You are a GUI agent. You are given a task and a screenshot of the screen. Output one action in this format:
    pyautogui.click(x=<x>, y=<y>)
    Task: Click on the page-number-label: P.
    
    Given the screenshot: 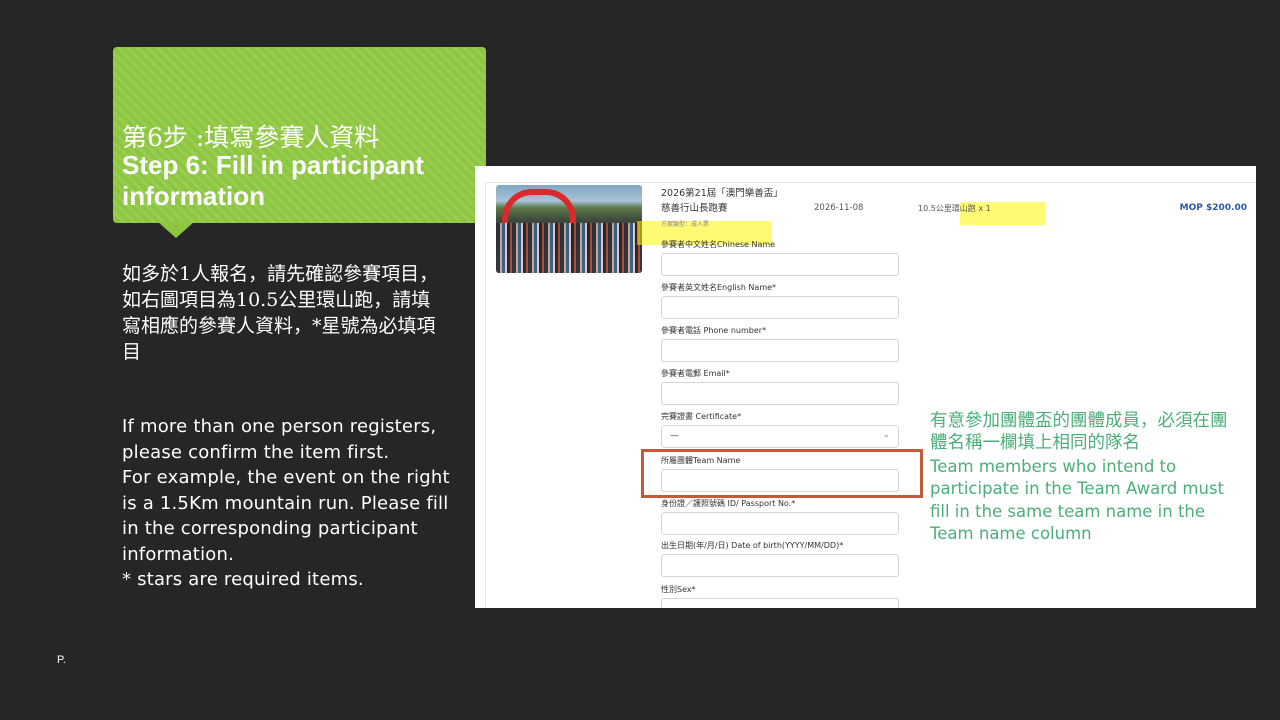 What is the action you would take?
    pyautogui.click(x=61, y=660)
    